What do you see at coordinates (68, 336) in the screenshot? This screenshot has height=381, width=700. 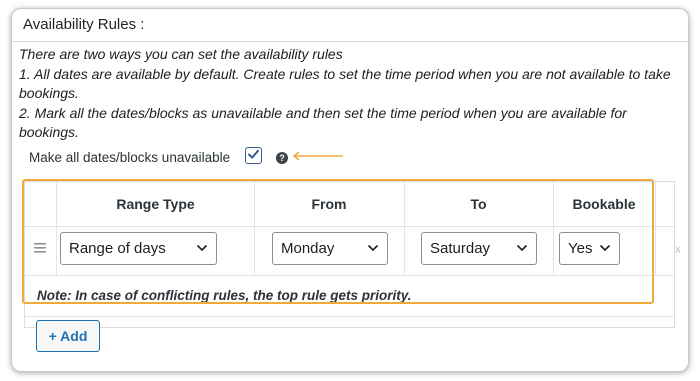 I see `add-rule-button: + Add` at bounding box center [68, 336].